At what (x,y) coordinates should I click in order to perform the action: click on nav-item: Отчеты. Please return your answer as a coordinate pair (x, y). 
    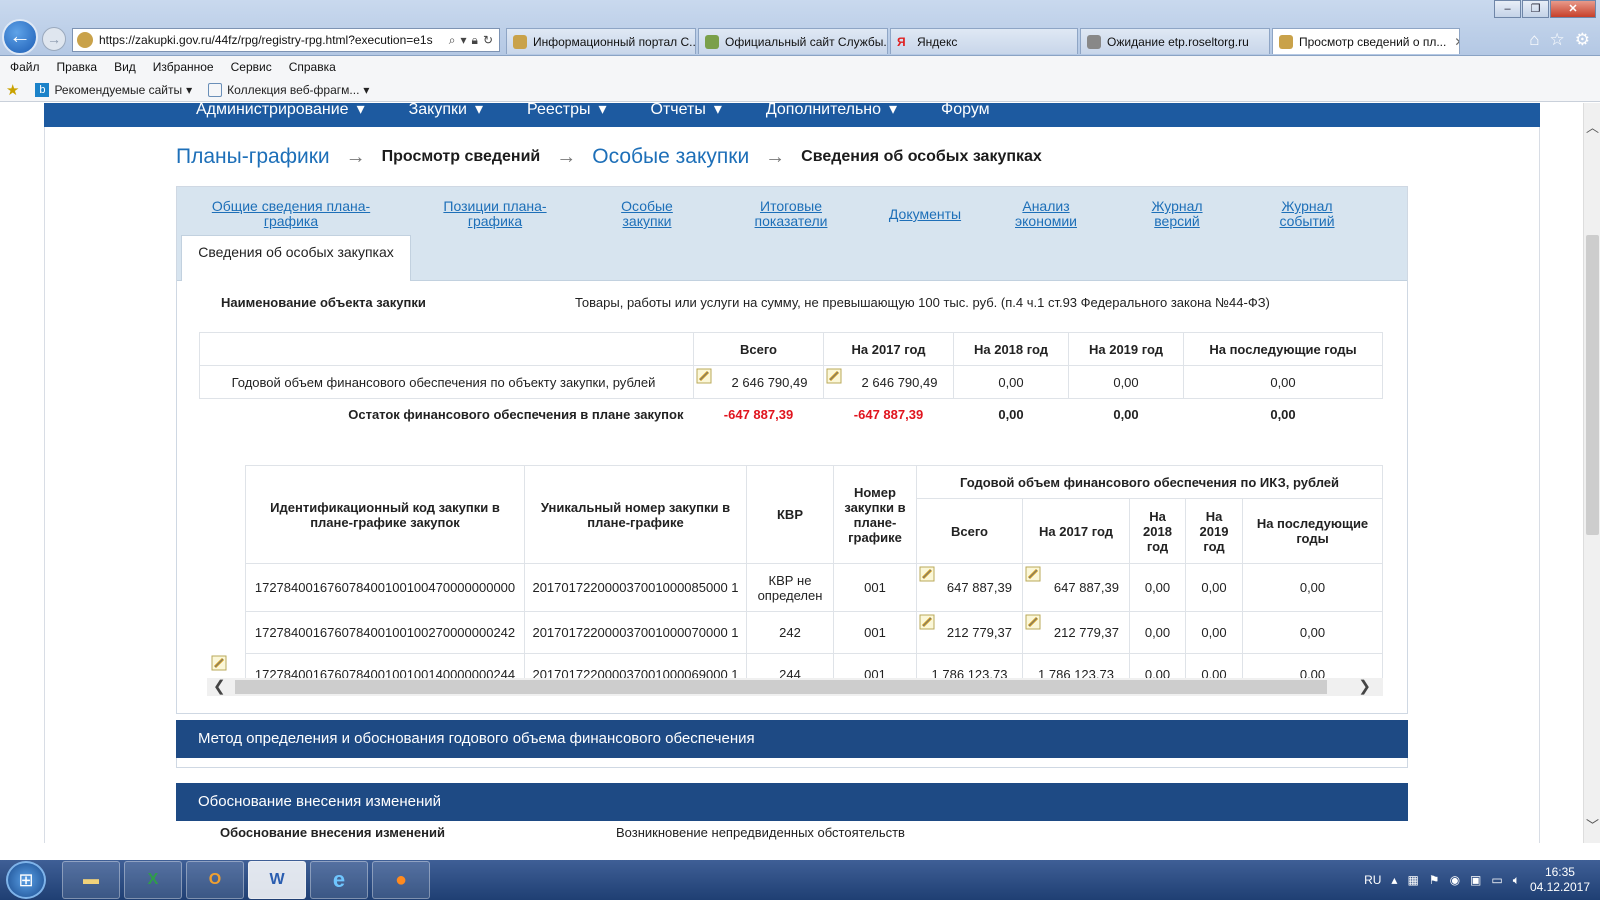
    Looking at the image, I should click on (678, 111).